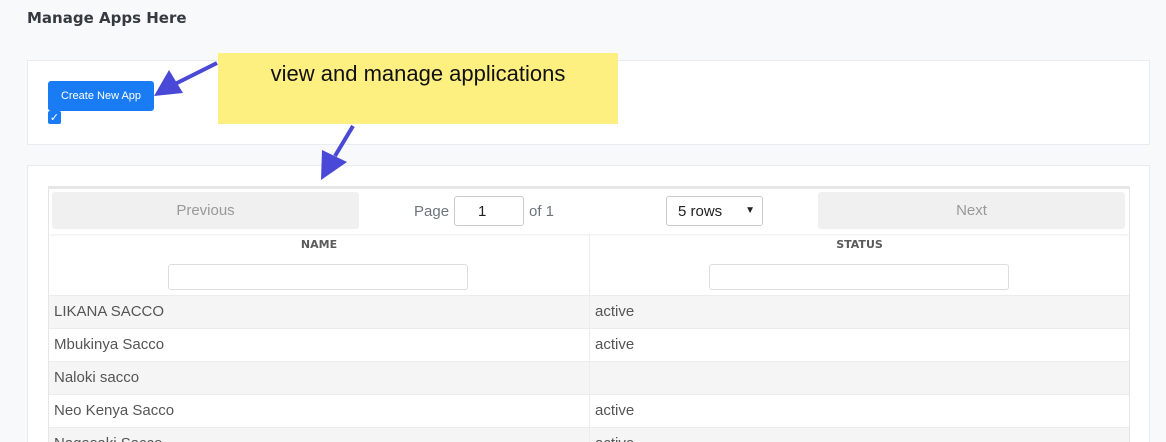 The image size is (1166, 442). I want to click on filter-row, so click(589, 275).